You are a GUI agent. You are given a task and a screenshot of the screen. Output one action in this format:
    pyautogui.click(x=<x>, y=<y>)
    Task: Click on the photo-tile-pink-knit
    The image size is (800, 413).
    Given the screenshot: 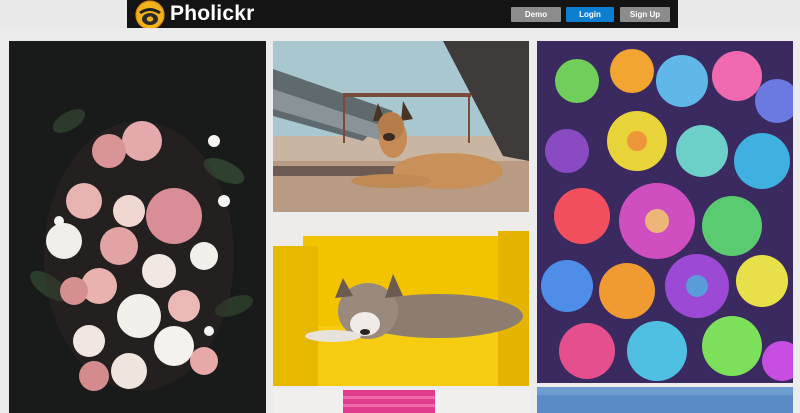 What is the action you would take?
    pyautogui.click(x=401, y=401)
    